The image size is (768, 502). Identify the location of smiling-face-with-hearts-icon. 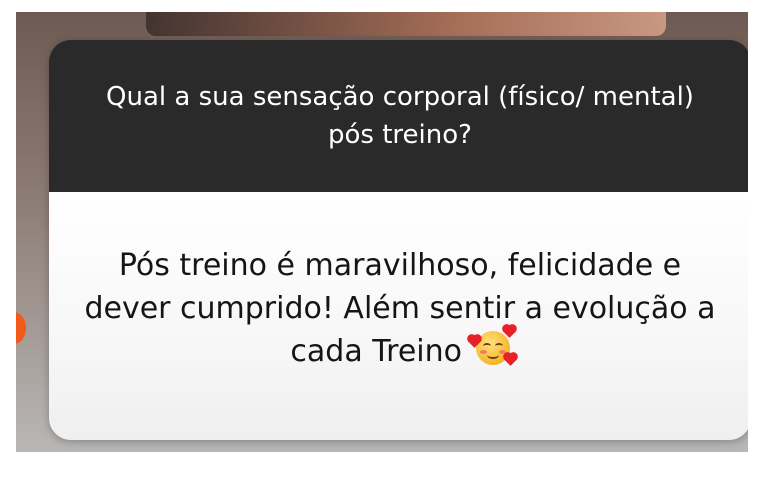
(492, 345).